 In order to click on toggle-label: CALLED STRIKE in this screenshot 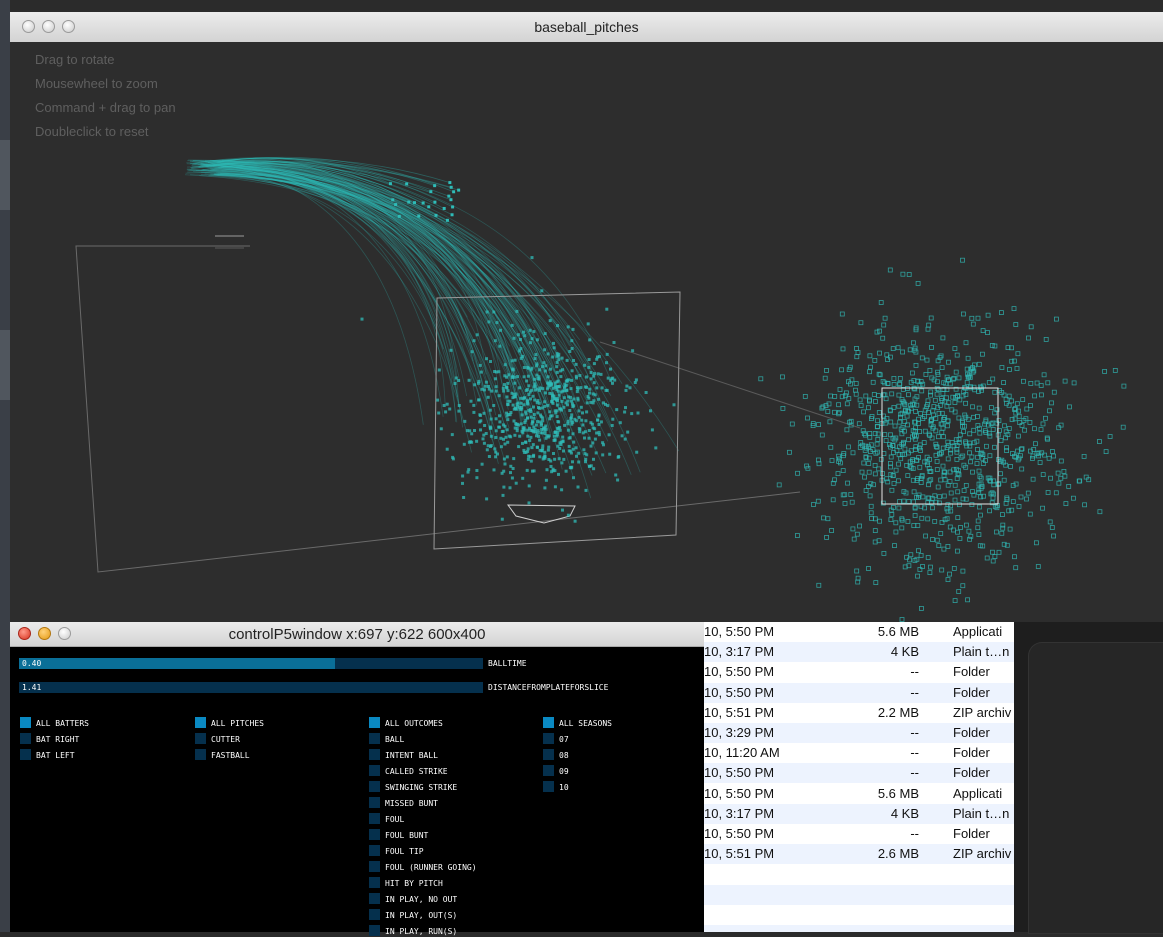, I will do `click(416, 771)`.